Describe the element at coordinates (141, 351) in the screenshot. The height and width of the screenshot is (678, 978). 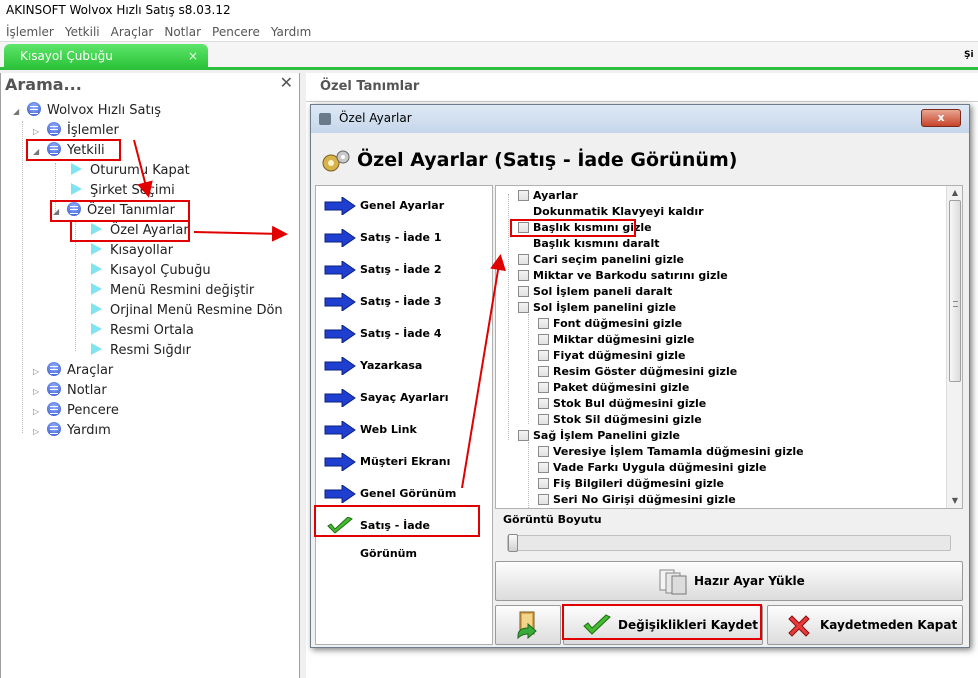
I see `tree-node-resmi-sigdir: Resmi Sığdır` at that location.